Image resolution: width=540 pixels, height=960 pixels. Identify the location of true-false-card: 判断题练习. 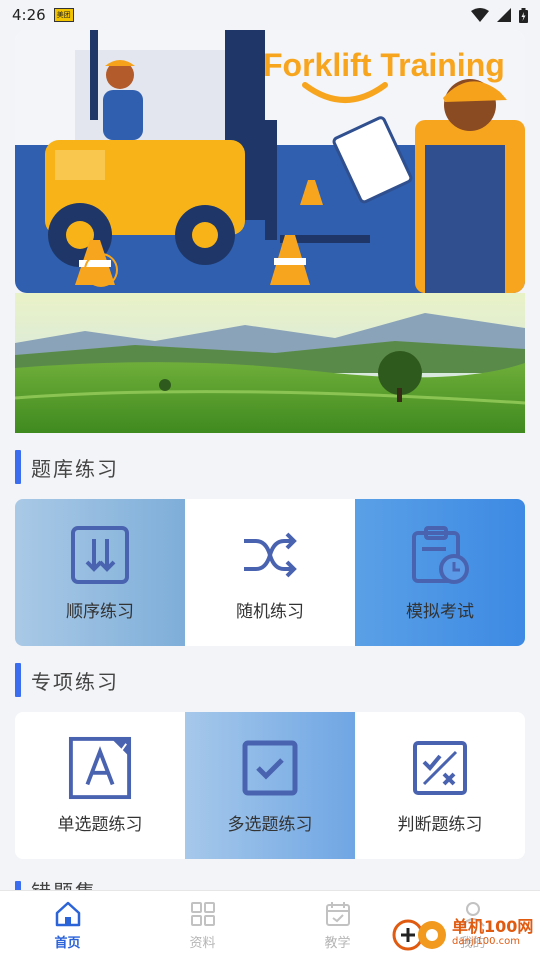
(440, 785).